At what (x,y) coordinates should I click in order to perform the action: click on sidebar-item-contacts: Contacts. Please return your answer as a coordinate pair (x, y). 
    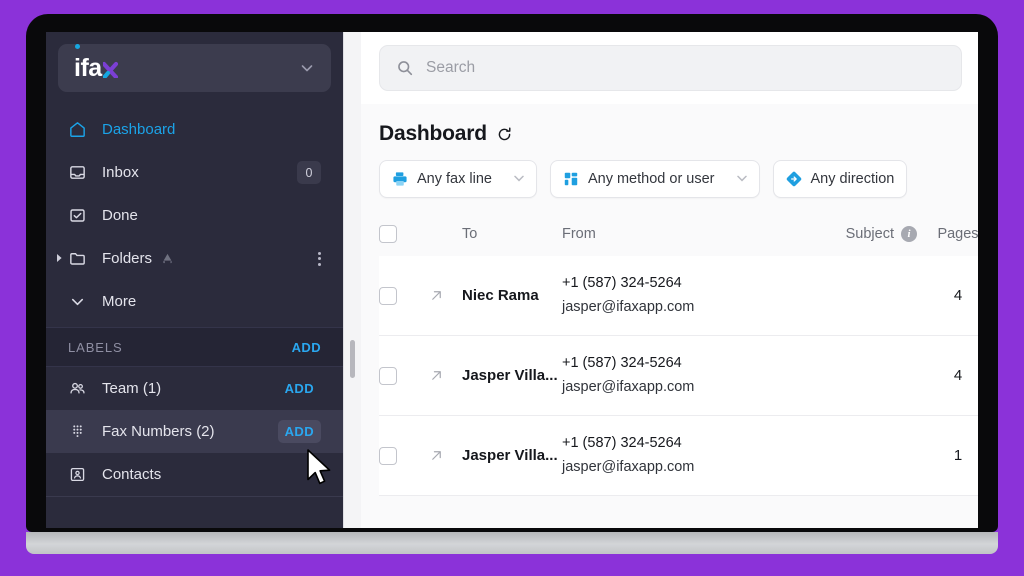
    Looking at the image, I should click on (194, 474).